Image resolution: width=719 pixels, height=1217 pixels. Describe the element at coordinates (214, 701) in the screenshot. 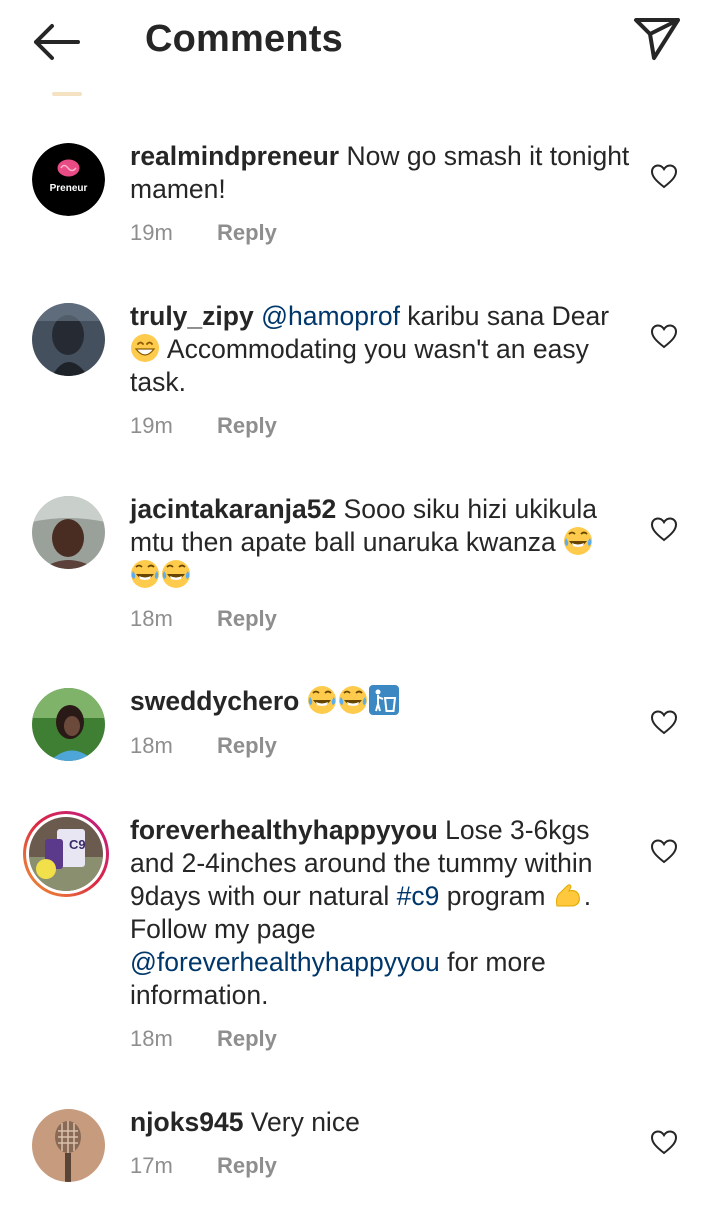

I see `comment-username: sweddychero` at that location.